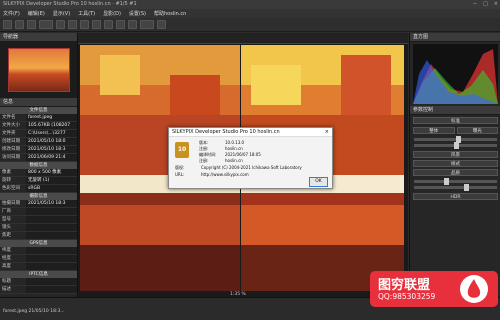 The image size is (500, 320). Describe the element at coordinates (11, 157) in the screenshot. I see `info-key: 访问日期` at that location.